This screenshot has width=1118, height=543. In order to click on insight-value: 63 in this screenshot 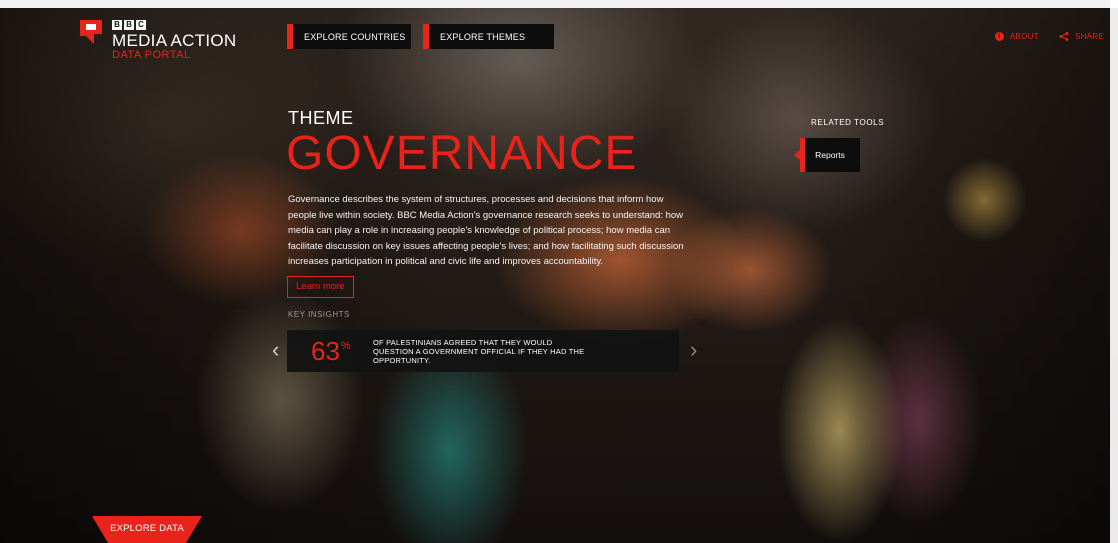, I will do `click(325, 350)`.